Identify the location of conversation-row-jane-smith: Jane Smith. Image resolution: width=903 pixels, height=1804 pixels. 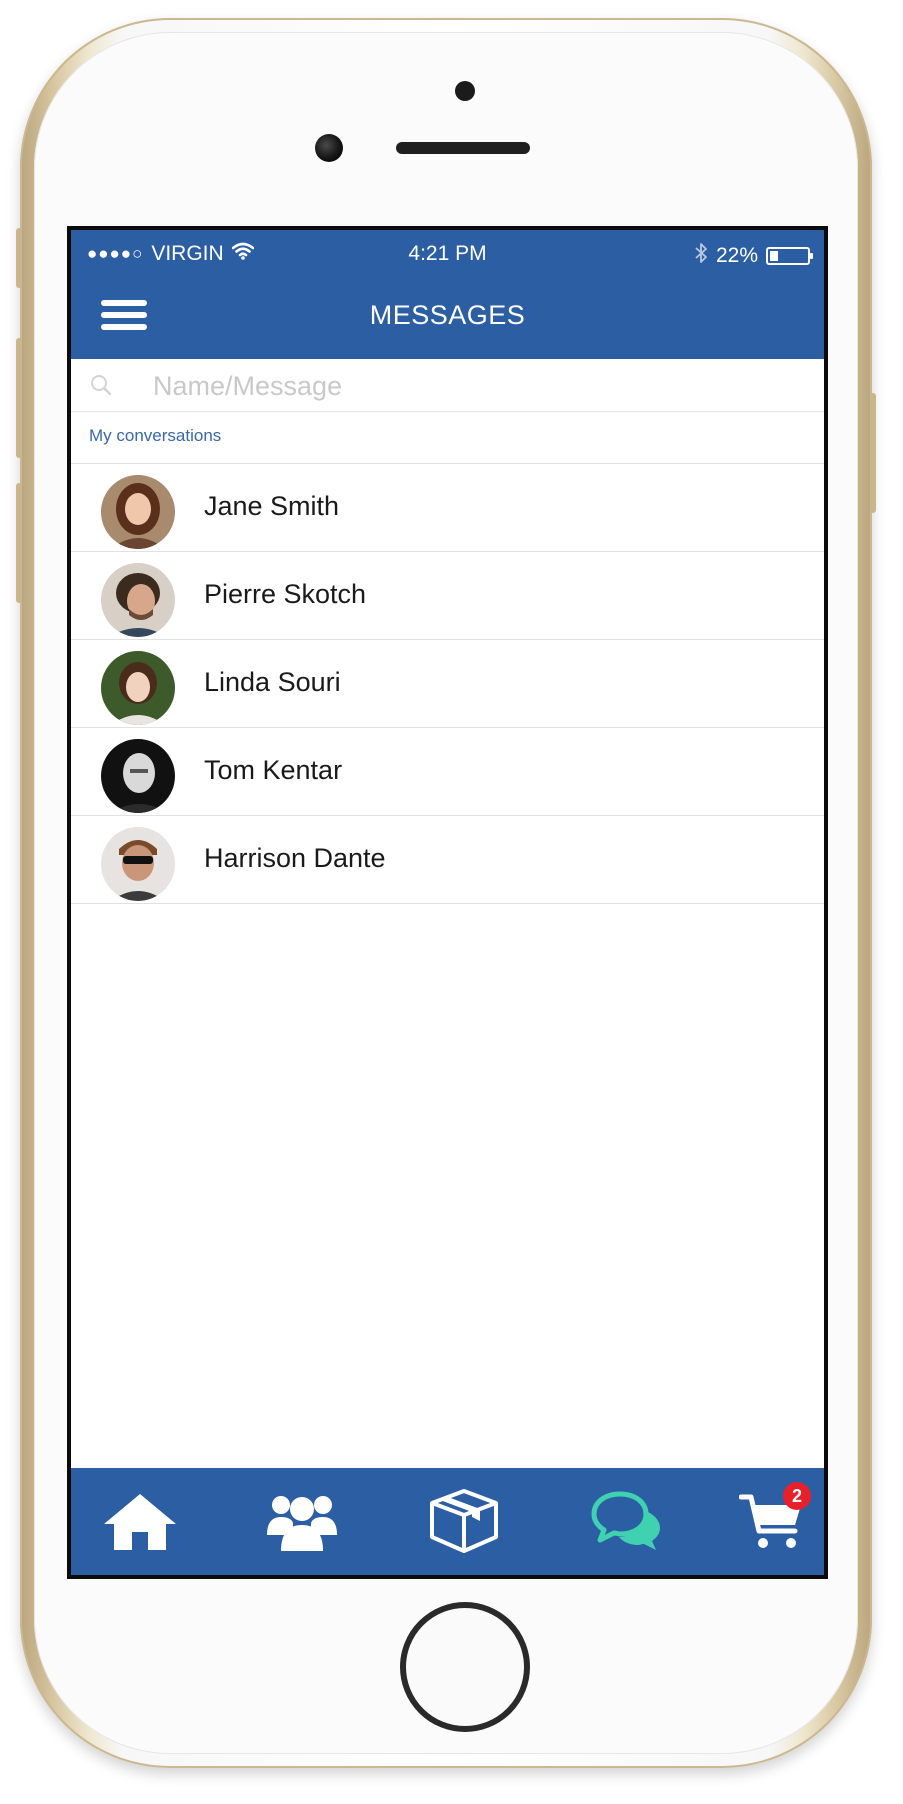
(447, 508).